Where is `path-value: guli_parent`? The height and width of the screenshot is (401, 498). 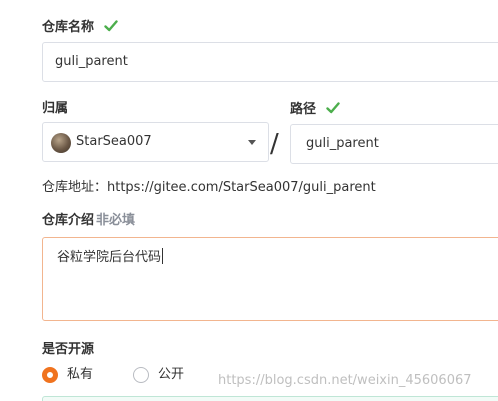 path-value: guli_parent is located at coordinates (342, 143).